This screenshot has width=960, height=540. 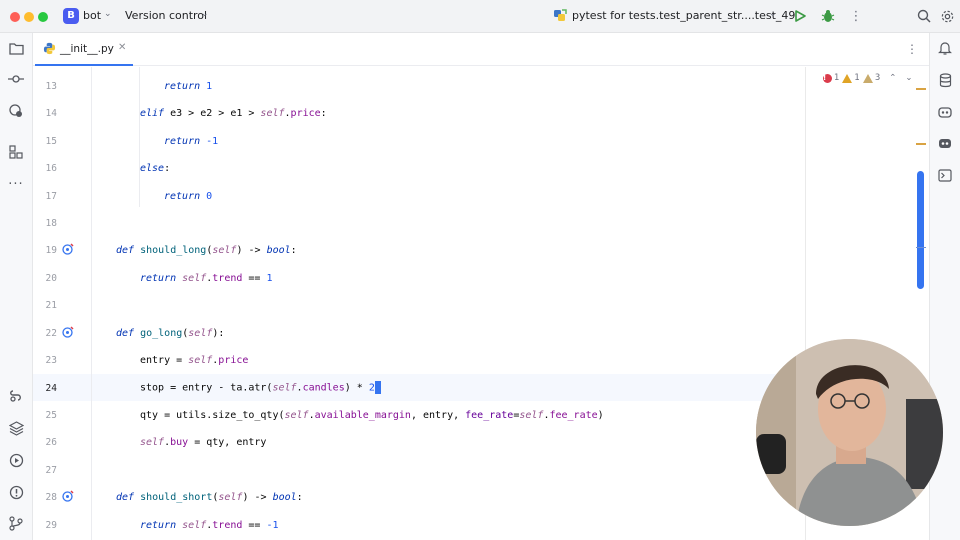 I want to click on ai-assistant-icon, so click(x=945, y=112).